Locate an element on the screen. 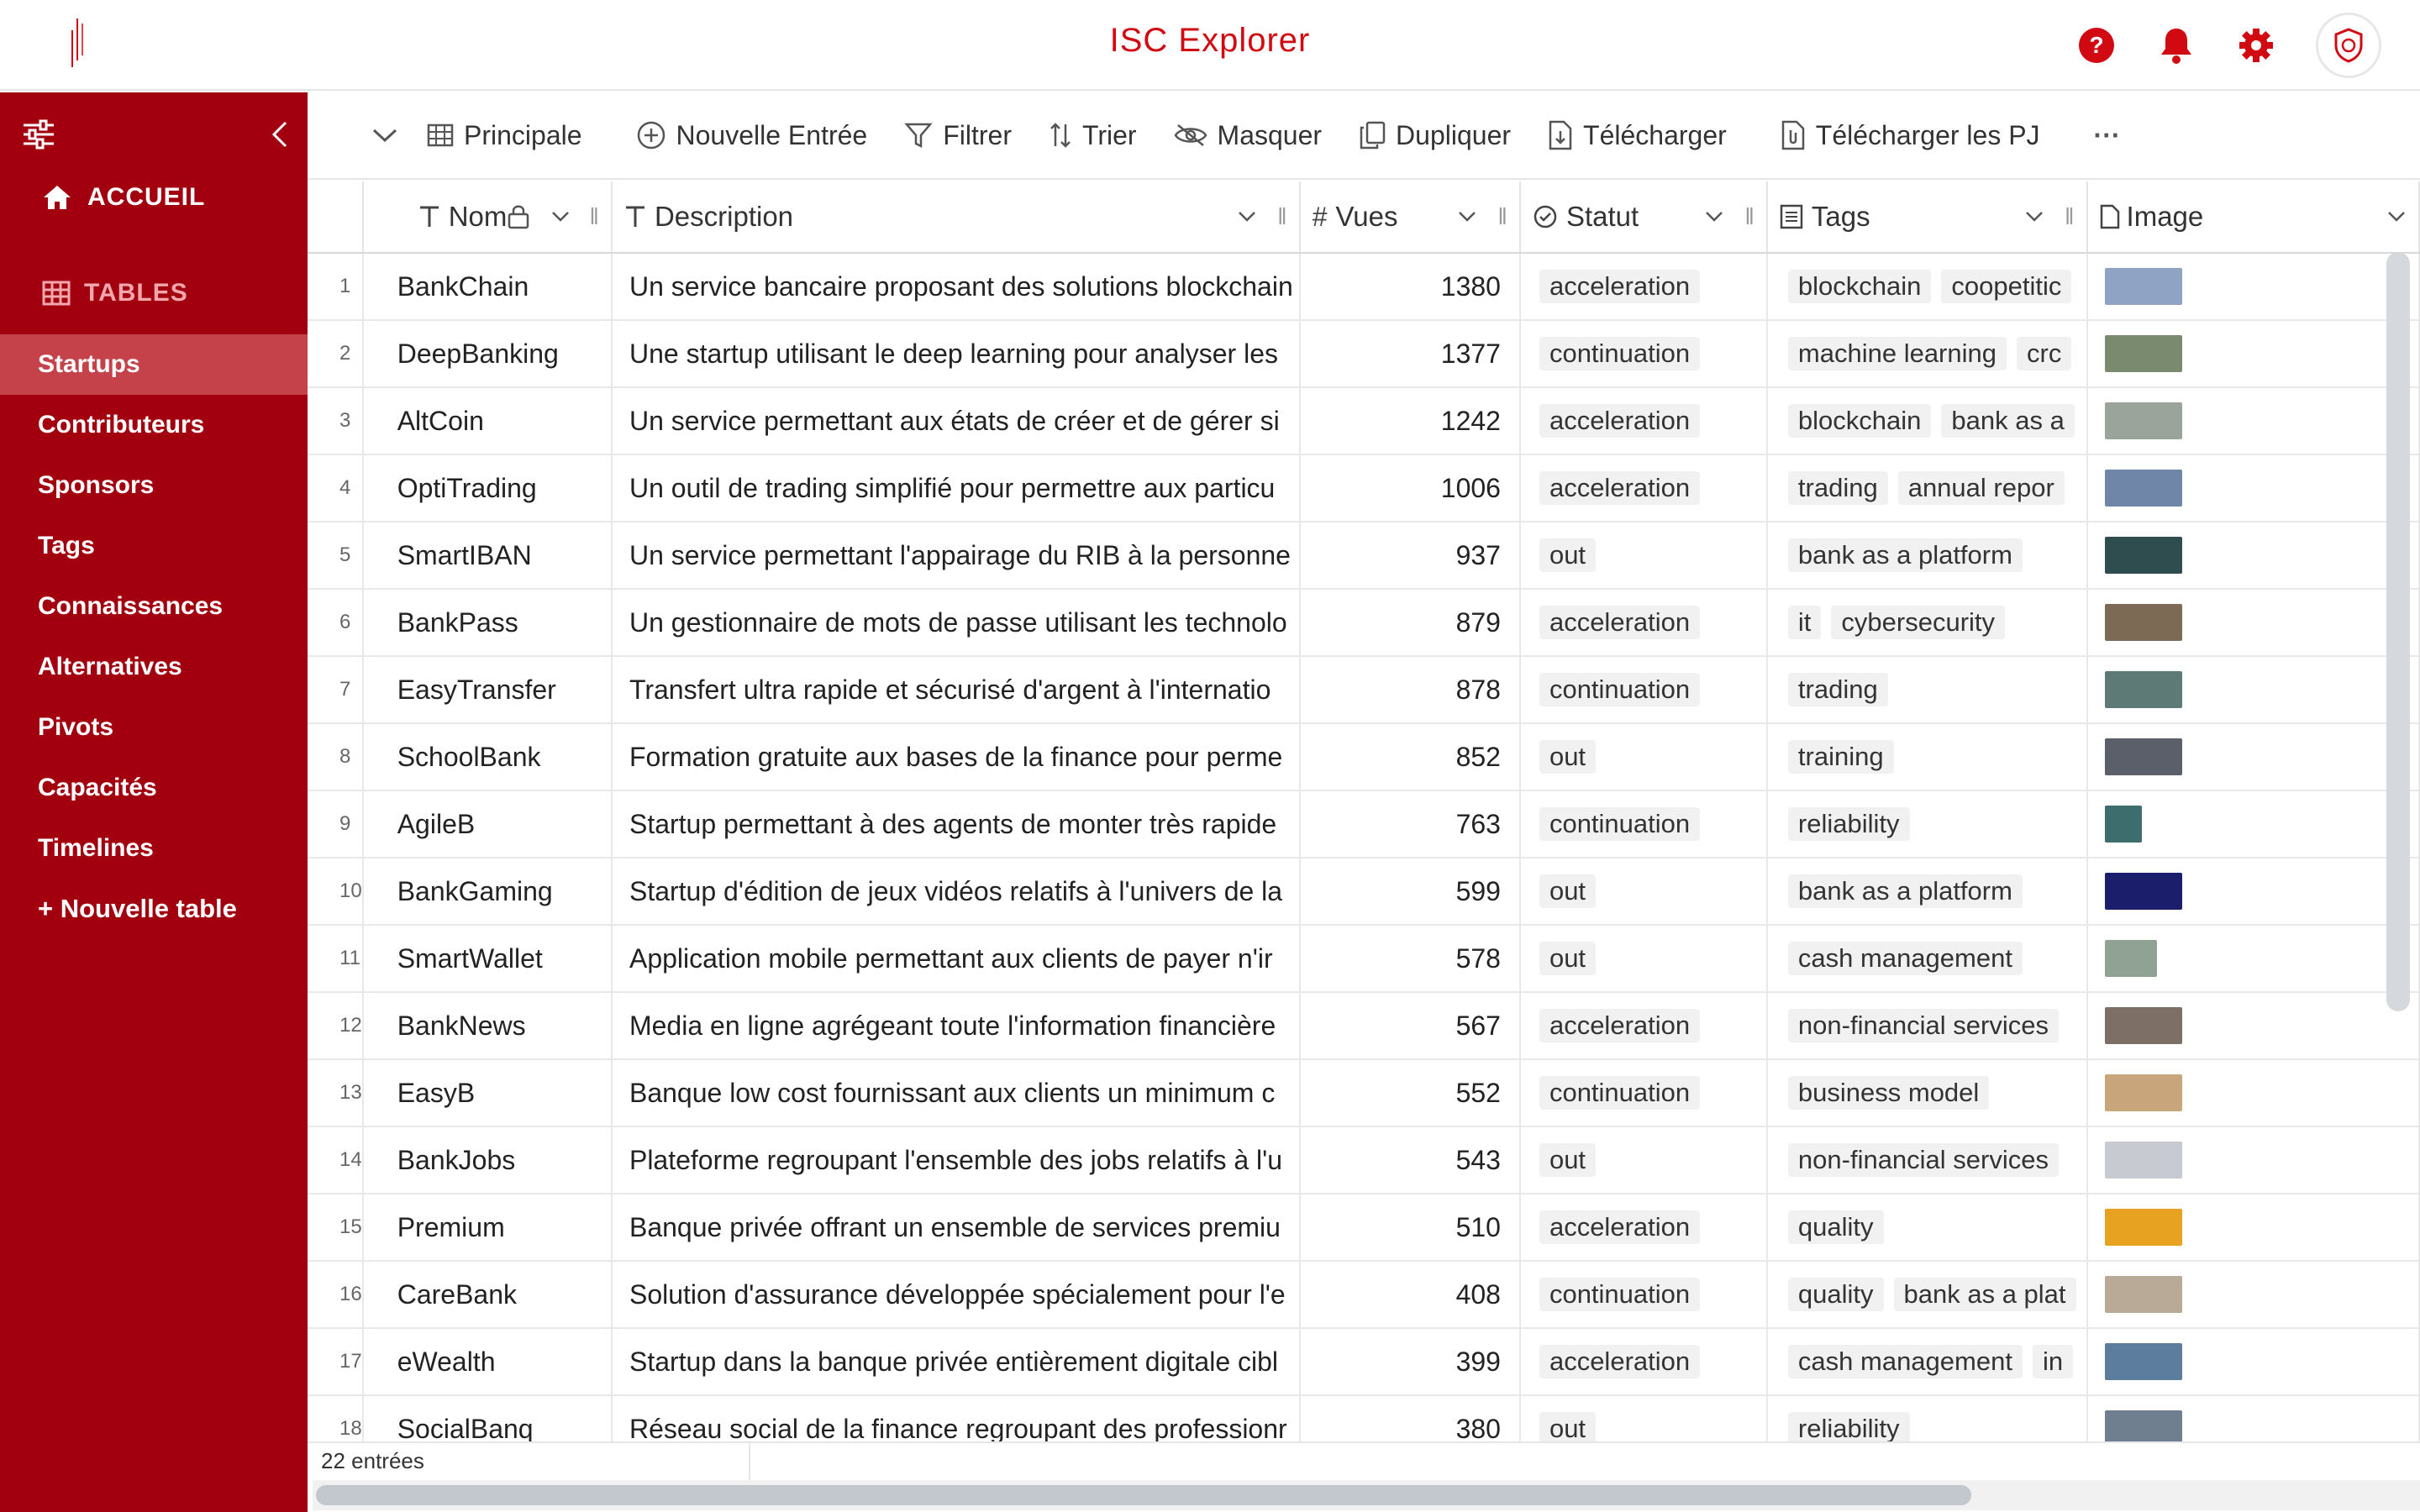  cell-views: 1377 is located at coordinates (1410, 354).